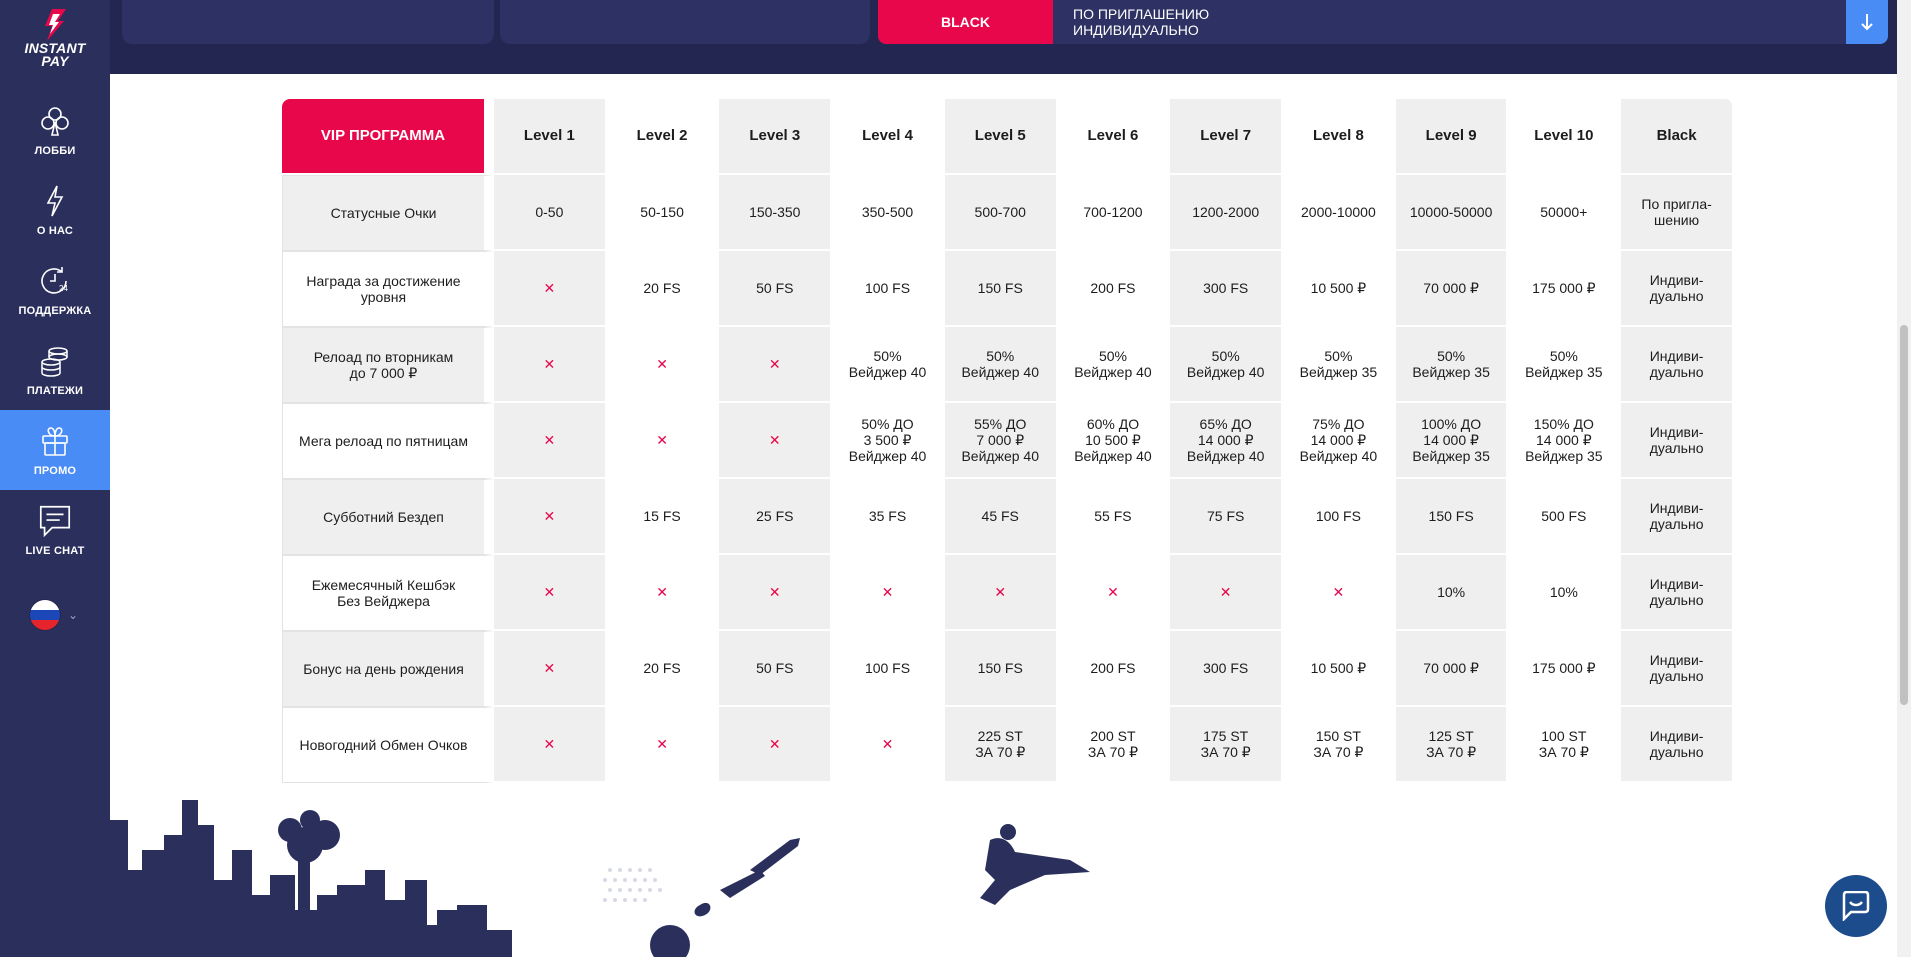  Describe the element at coordinates (388, 745) in the screenshot. I see `row-label: Новогодний Обмен Очков` at that location.